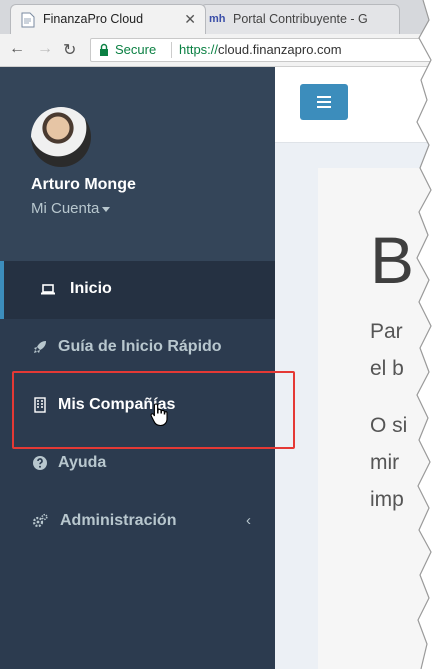  I want to click on rocket-icon, so click(40, 347).